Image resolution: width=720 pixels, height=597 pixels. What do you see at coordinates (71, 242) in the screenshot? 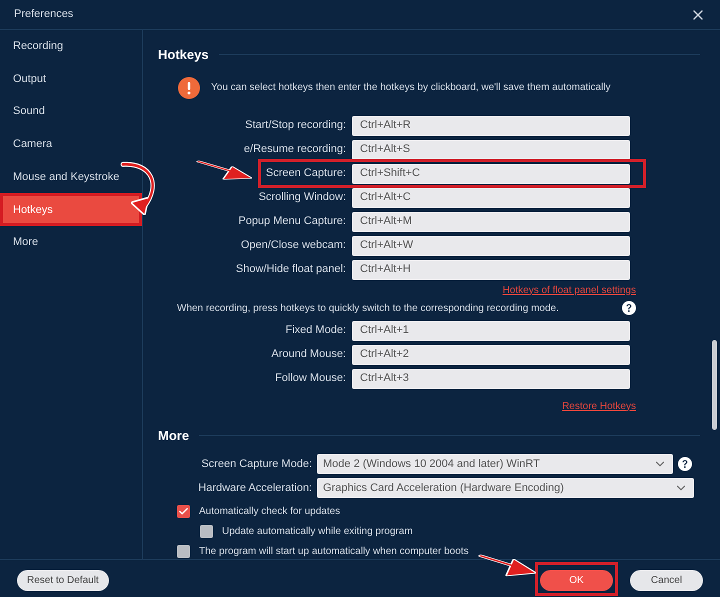
I see `sidebar-item: More` at bounding box center [71, 242].